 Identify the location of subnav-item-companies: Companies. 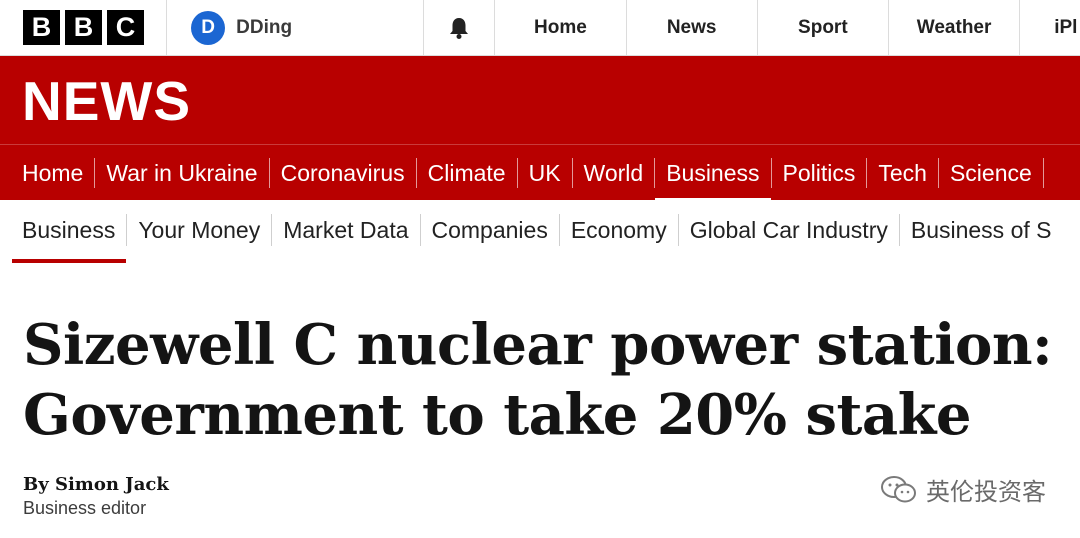
(490, 230).